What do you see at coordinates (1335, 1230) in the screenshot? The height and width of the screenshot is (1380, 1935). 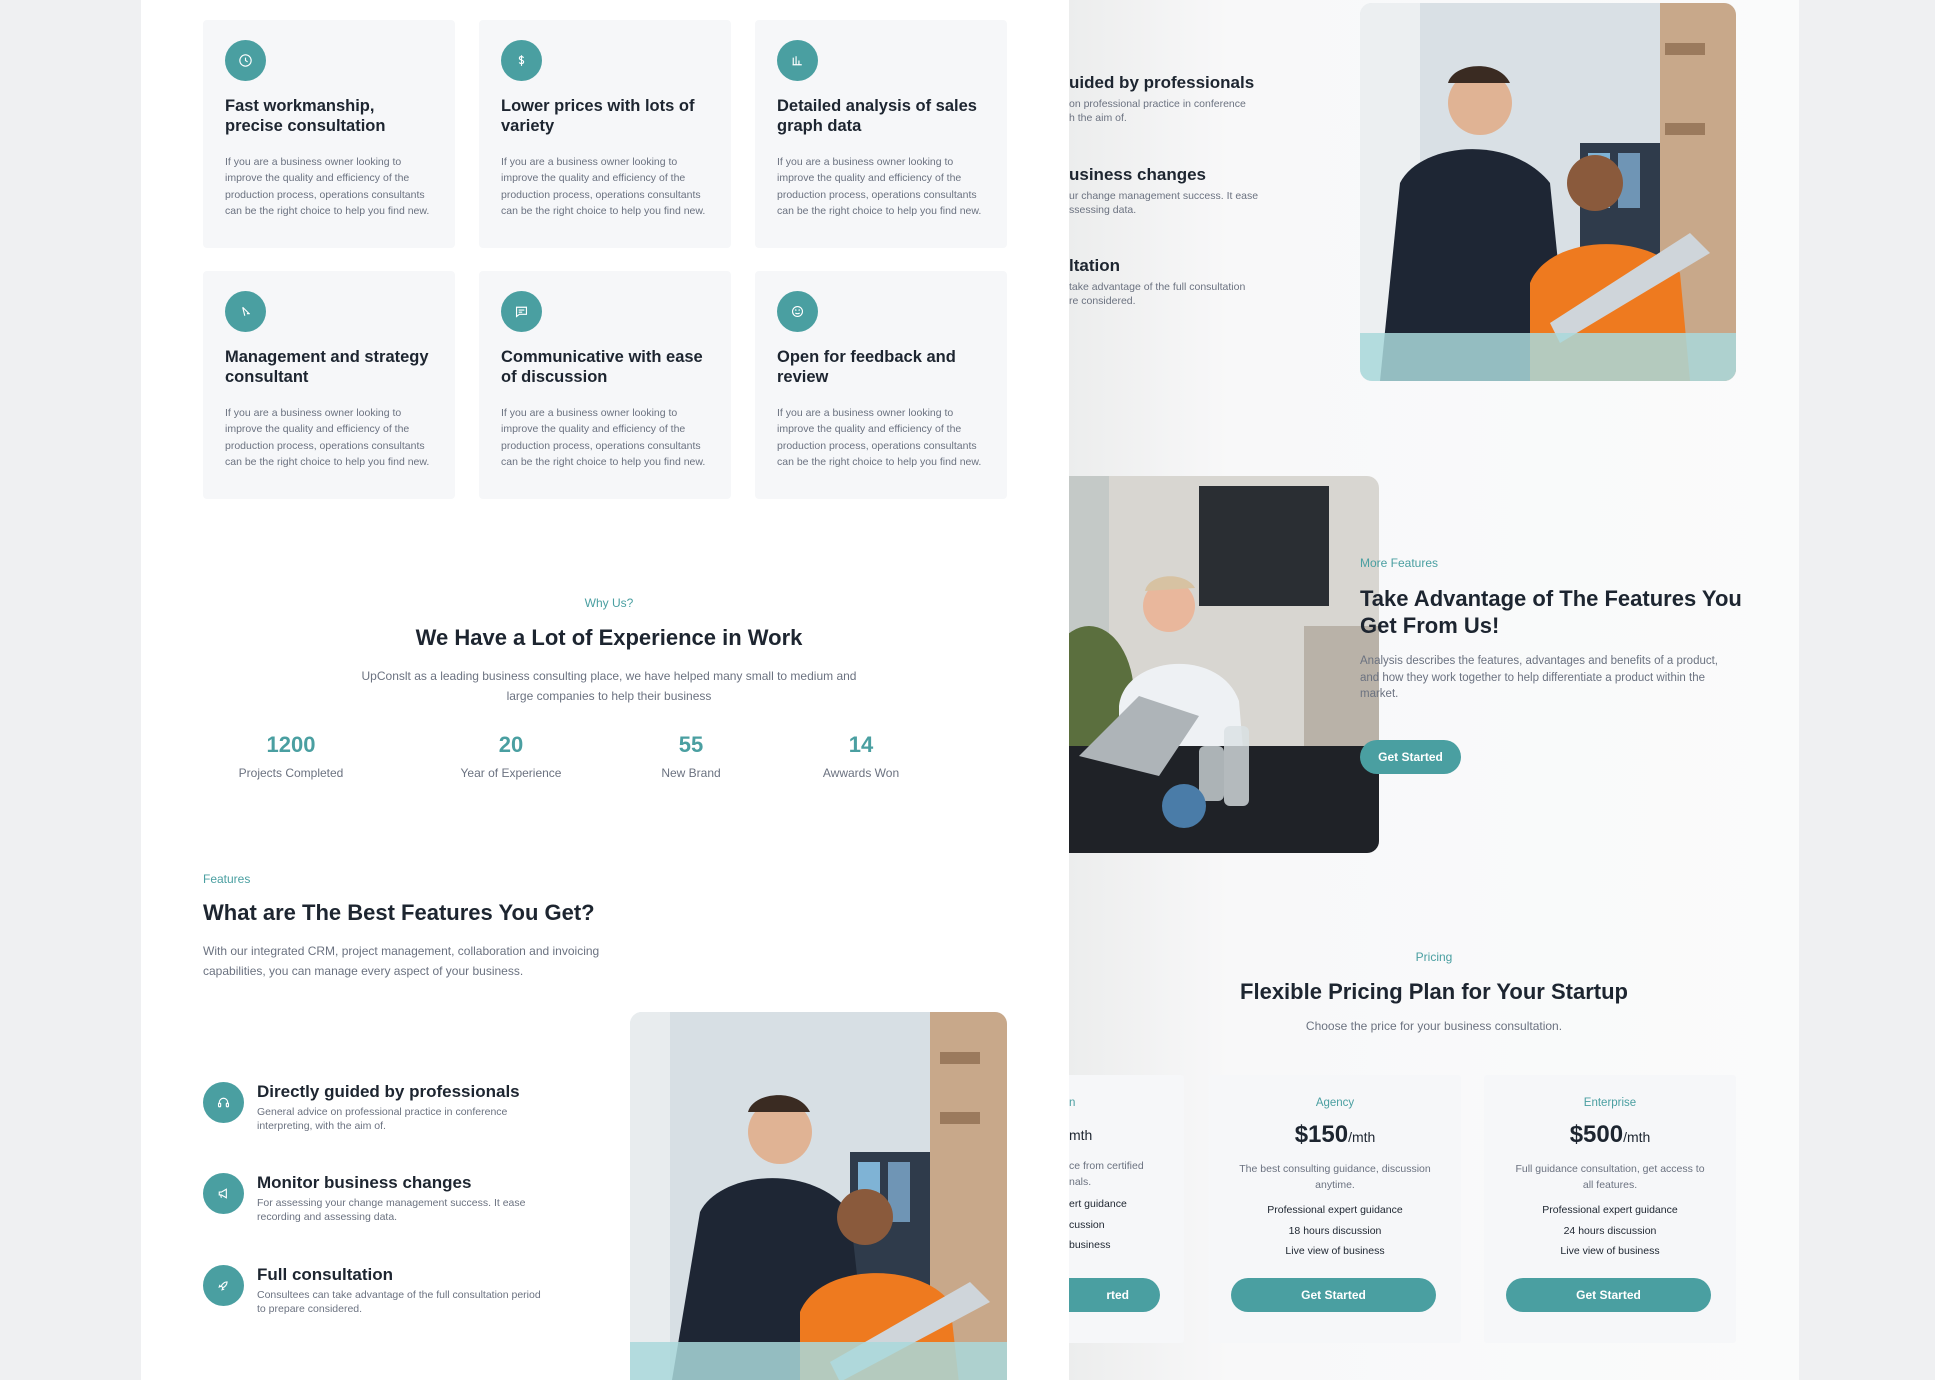 I see `plan-feature: 18 hours discussion` at bounding box center [1335, 1230].